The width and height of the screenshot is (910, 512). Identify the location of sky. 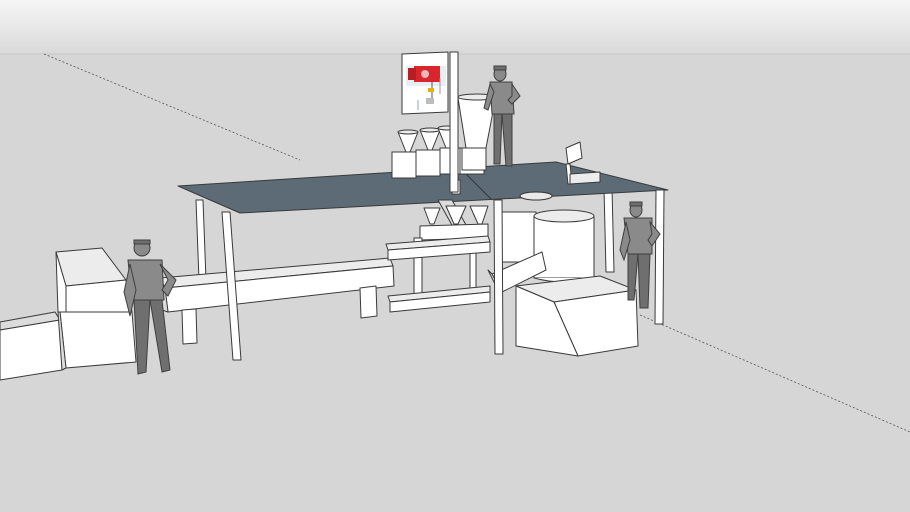
(455, 27).